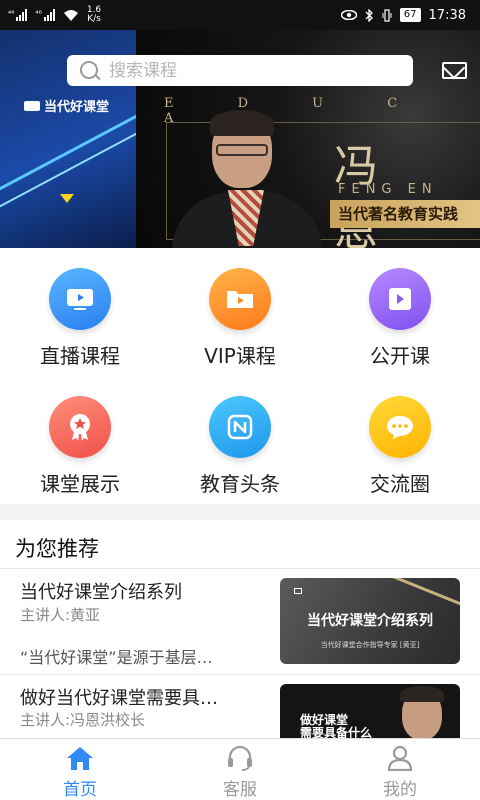  Describe the element at coordinates (94, 19) in the screenshot. I see `speed-unit: K/s` at that location.